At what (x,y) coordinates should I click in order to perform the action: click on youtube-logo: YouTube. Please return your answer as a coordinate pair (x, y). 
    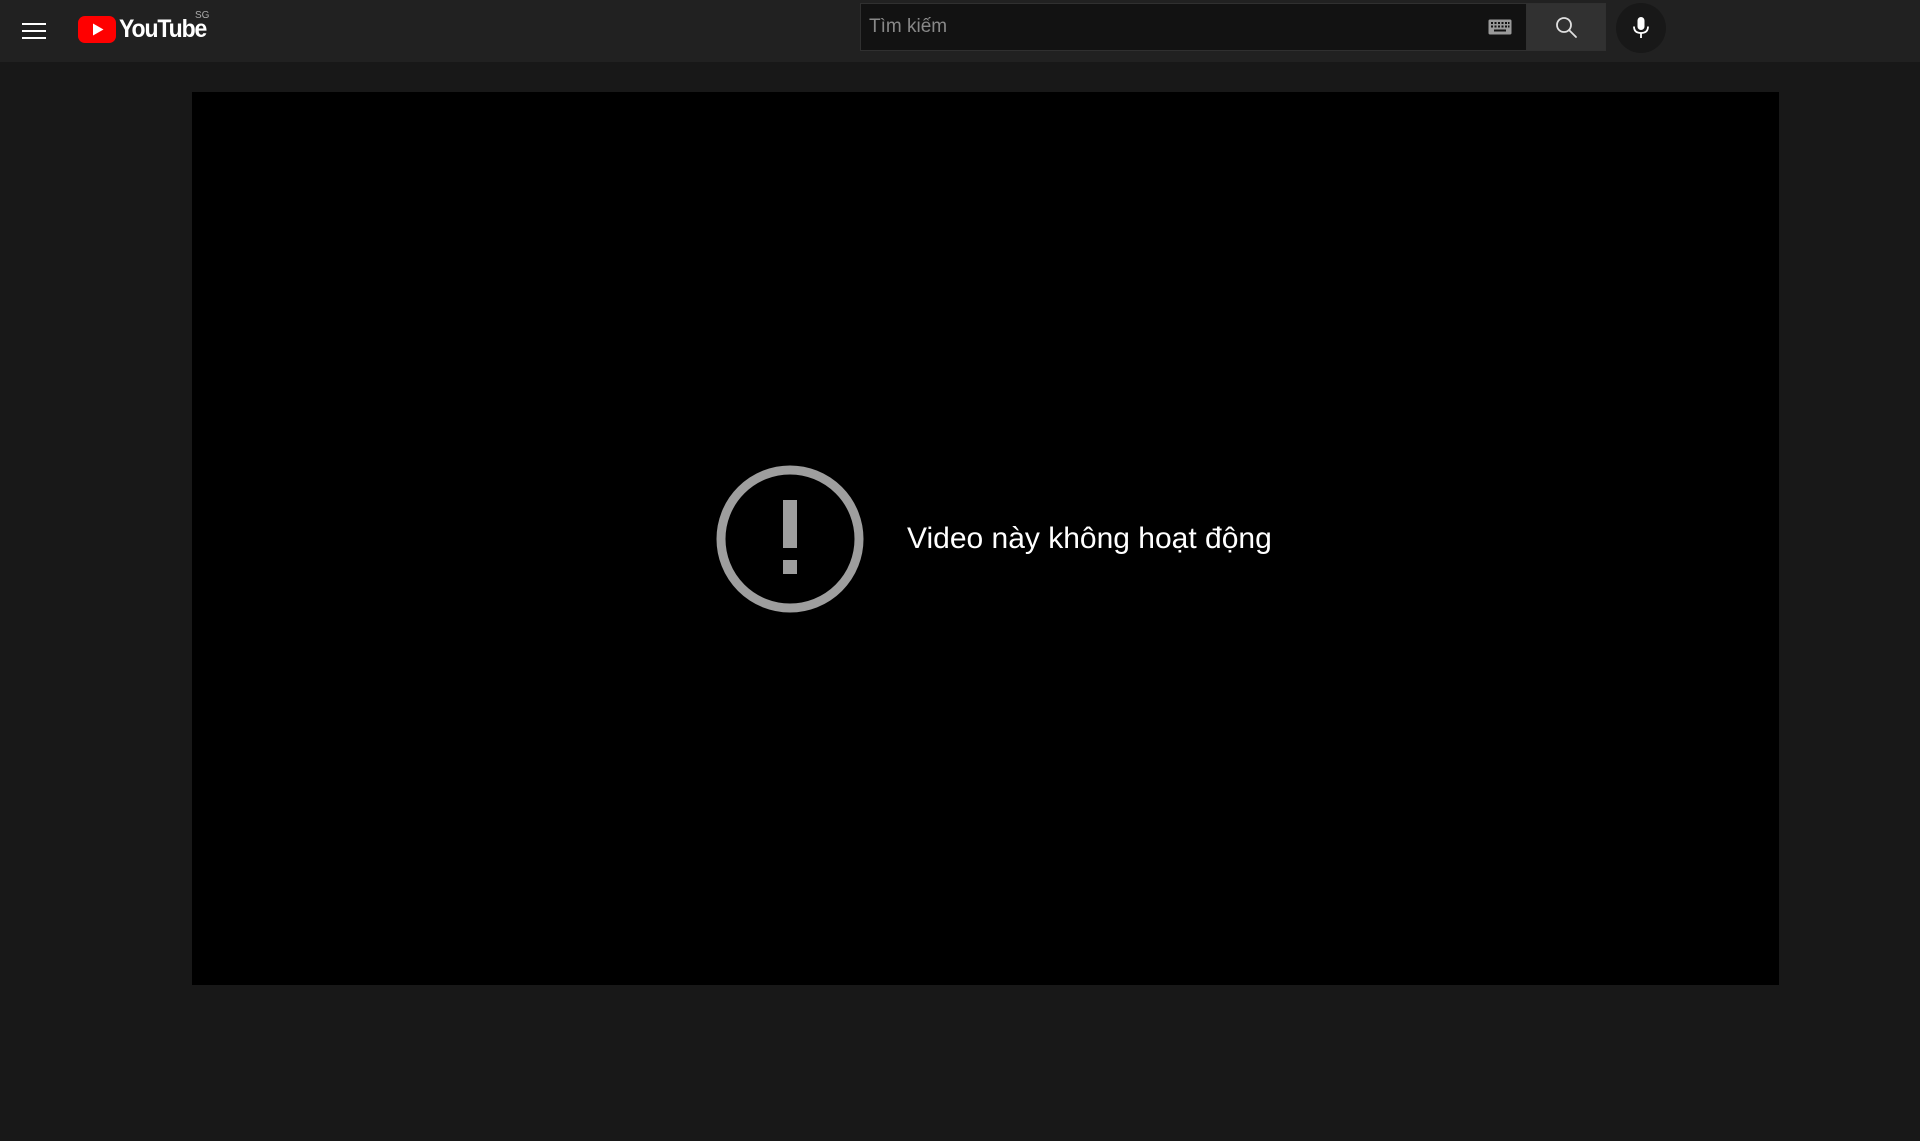
    Looking at the image, I should click on (146, 29).